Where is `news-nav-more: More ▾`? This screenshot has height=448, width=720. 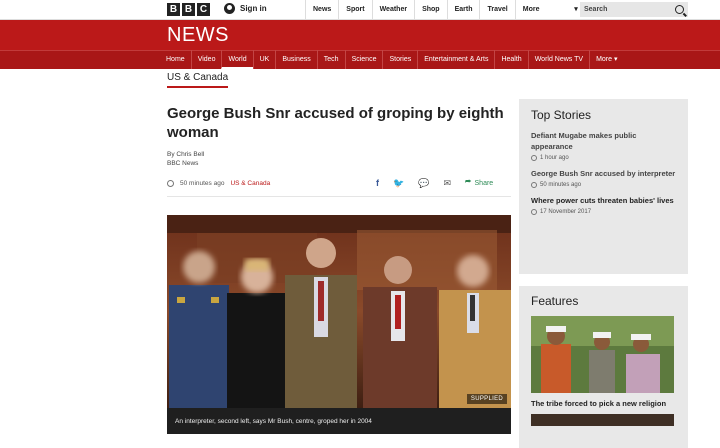 news-nav-more: More ▾ is located at coordinates (606, 59).